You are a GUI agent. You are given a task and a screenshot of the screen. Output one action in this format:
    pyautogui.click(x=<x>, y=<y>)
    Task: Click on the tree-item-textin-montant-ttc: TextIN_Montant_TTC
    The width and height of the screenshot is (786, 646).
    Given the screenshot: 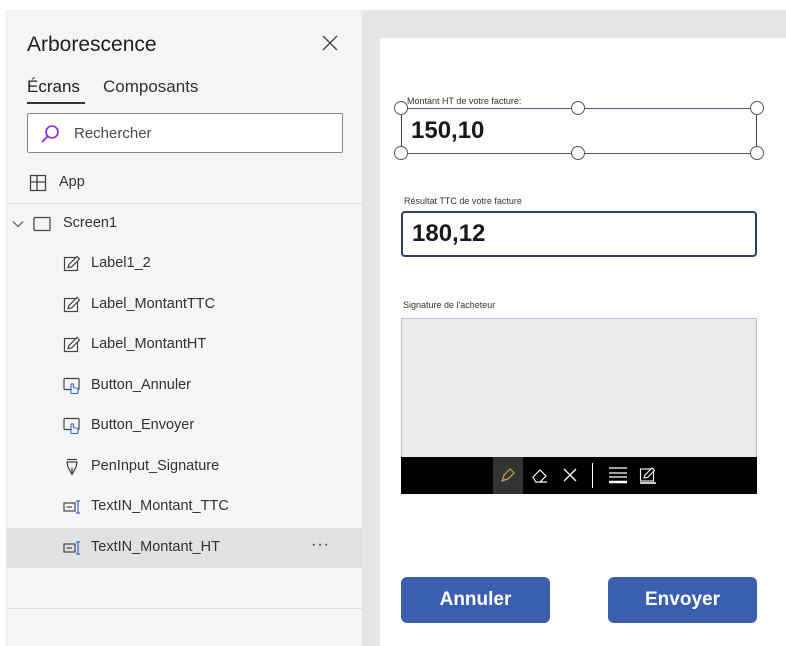 What is the action you would take?
    pyautogui.click(x=185, y=507)
    